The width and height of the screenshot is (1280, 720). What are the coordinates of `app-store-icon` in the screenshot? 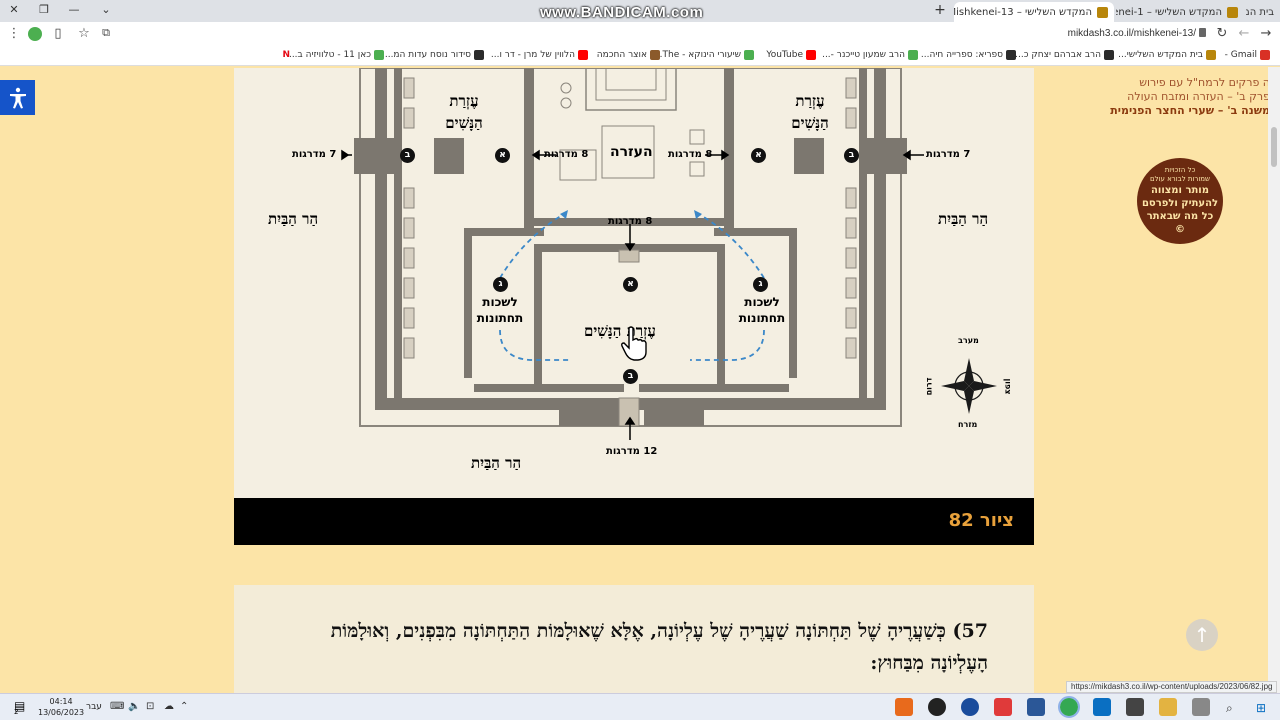 It's located at (1135, 707).